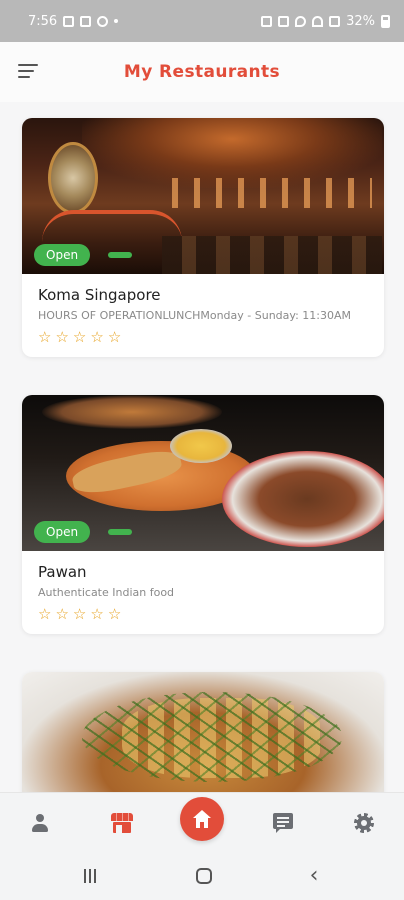 The image size is (404, 900). Describe the element at coordinates (385, 21) in the screenshot. I see `battery-icon` at that location.